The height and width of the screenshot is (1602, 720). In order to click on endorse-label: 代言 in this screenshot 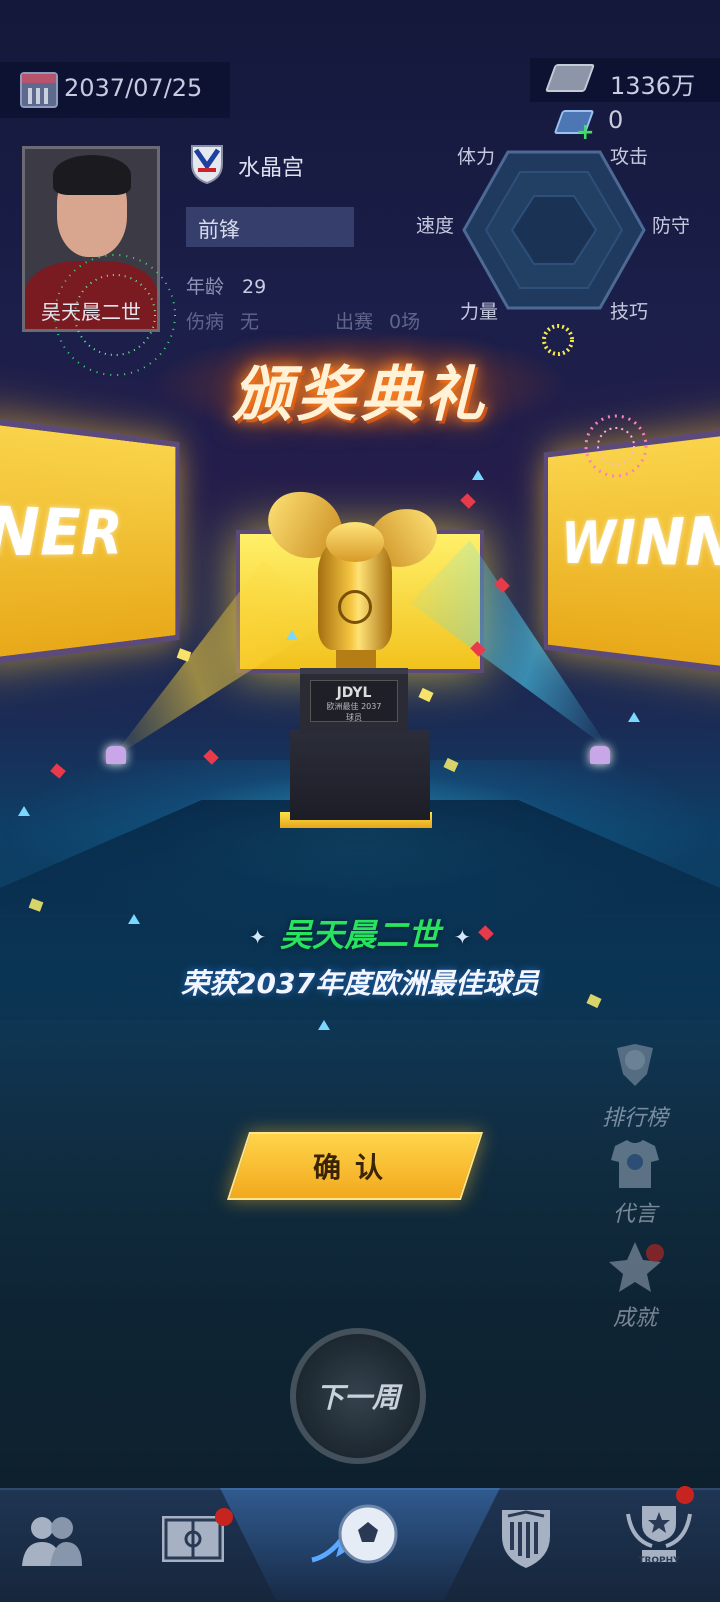, I will do `click(634, 1214)`.